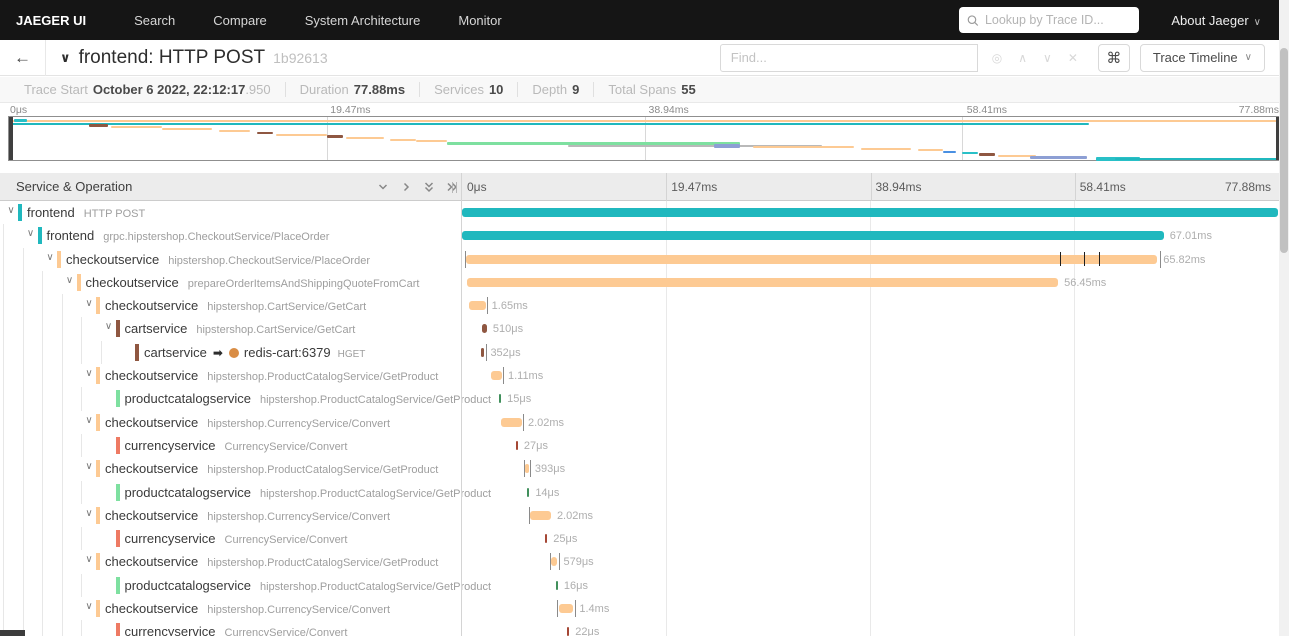  What do you see at coordinates (1284, 150) in the screenshot?
I see `vertical-scrollbar-thumb` at bounding box center [1284, 150].